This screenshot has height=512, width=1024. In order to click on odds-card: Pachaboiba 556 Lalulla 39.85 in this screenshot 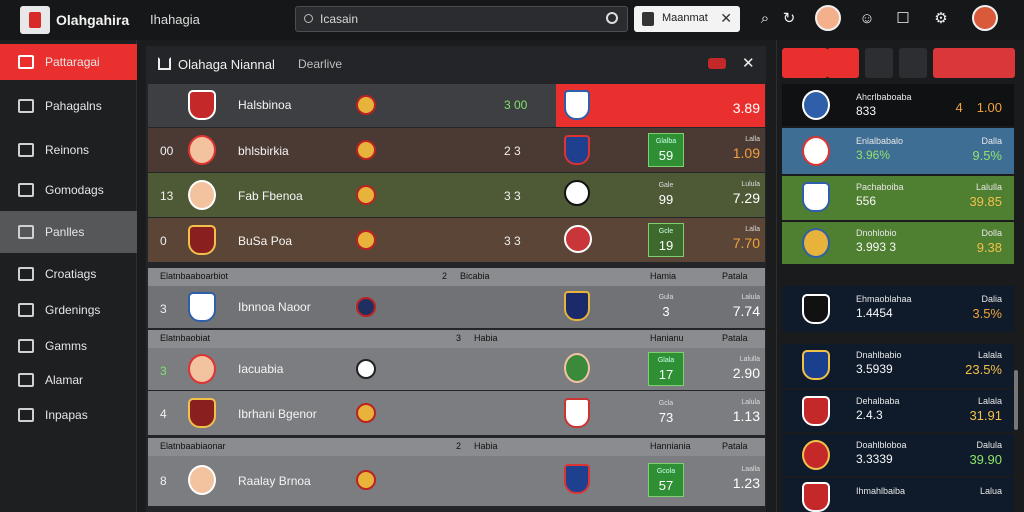, I will do `click(898, 198)`.